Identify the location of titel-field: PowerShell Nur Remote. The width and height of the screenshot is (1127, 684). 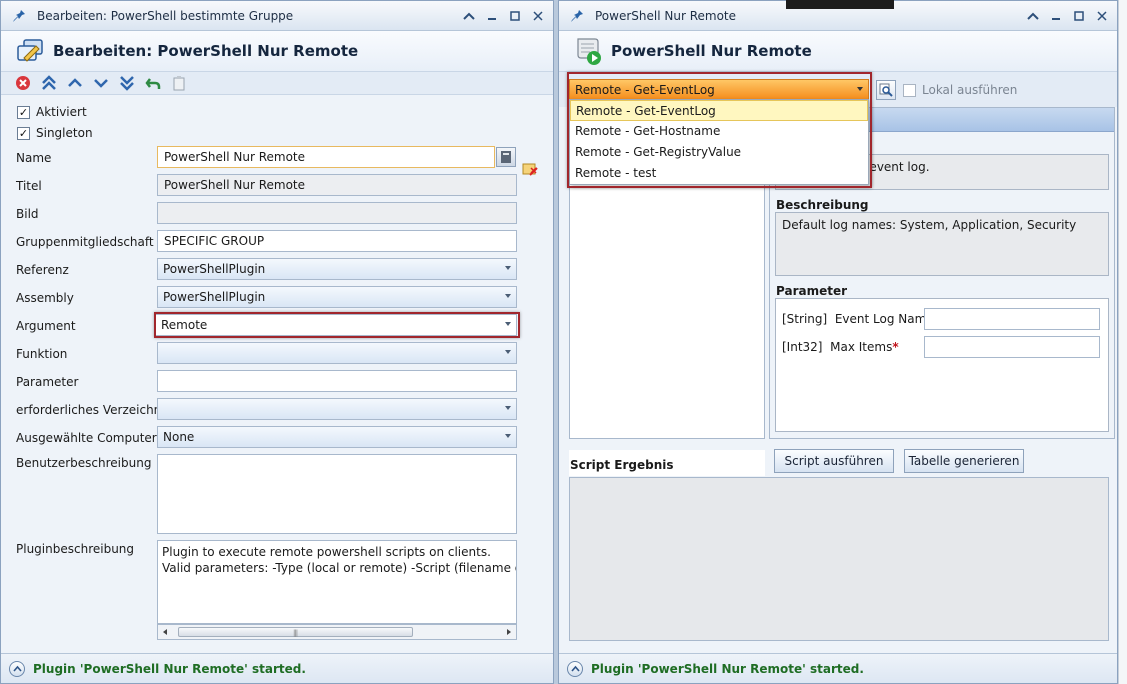
(337, 185).